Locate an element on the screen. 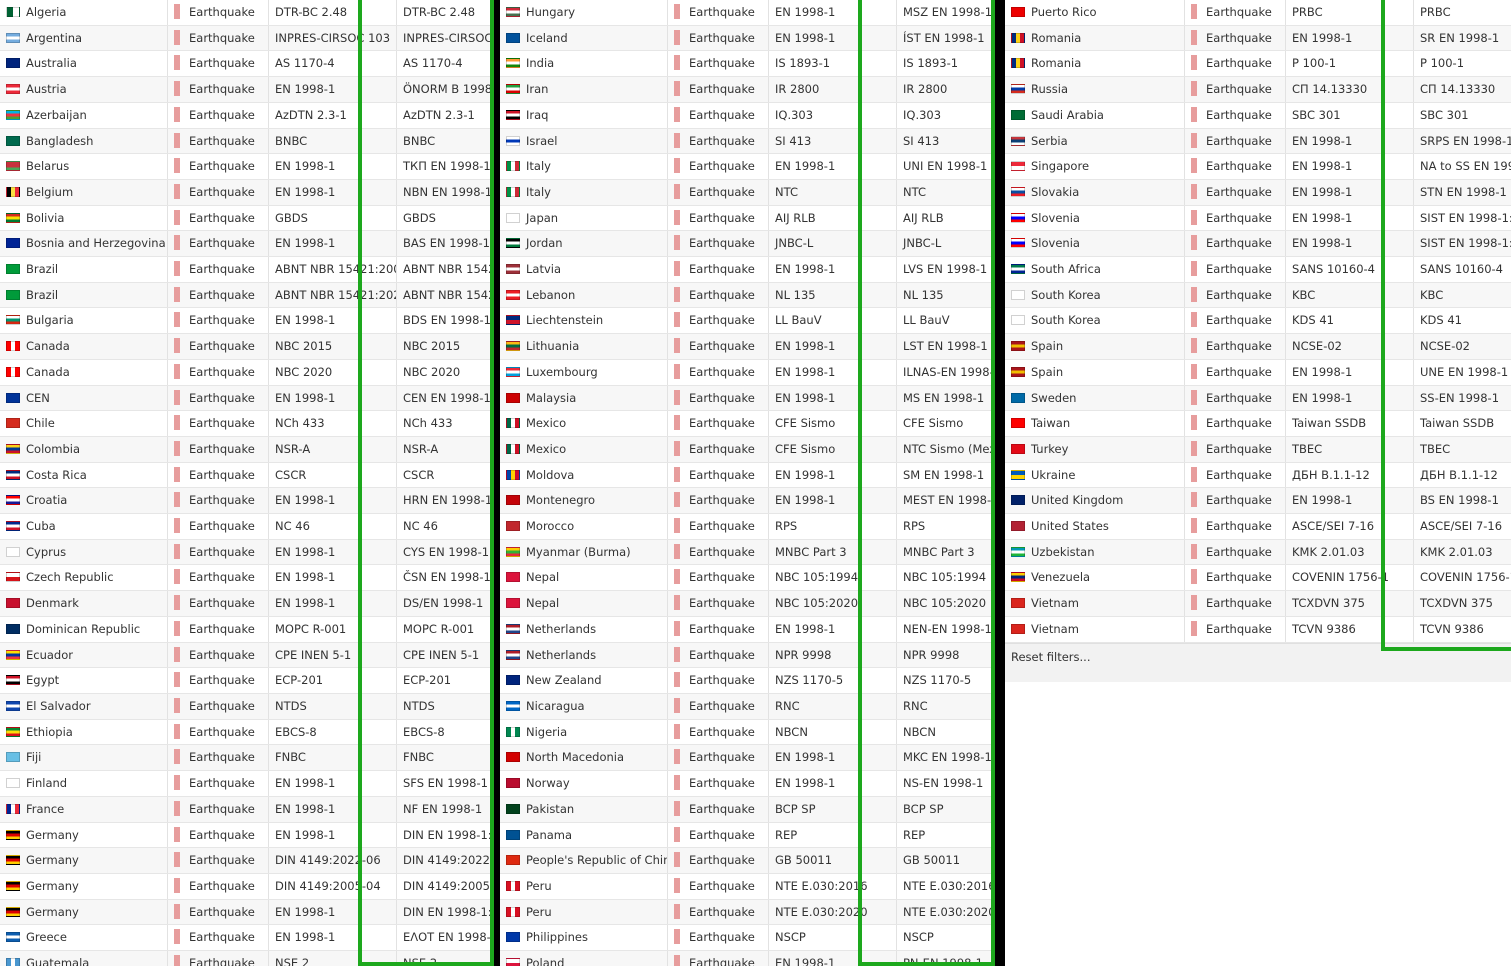 This screenshot has height=966, width=1511. table-row: Costa Rica Earthquake CSCR CSCR is located at coordinates (245, 475).